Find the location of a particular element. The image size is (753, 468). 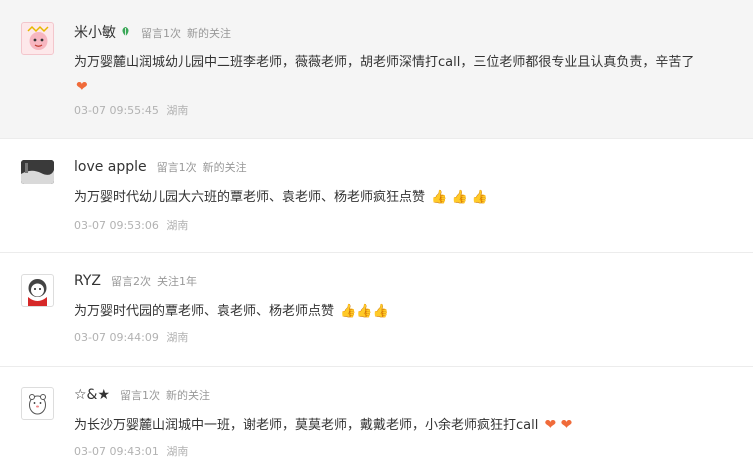

comment-meta: ☆&★ 留言1次 新的关注 is located at coordinates (142, 397).